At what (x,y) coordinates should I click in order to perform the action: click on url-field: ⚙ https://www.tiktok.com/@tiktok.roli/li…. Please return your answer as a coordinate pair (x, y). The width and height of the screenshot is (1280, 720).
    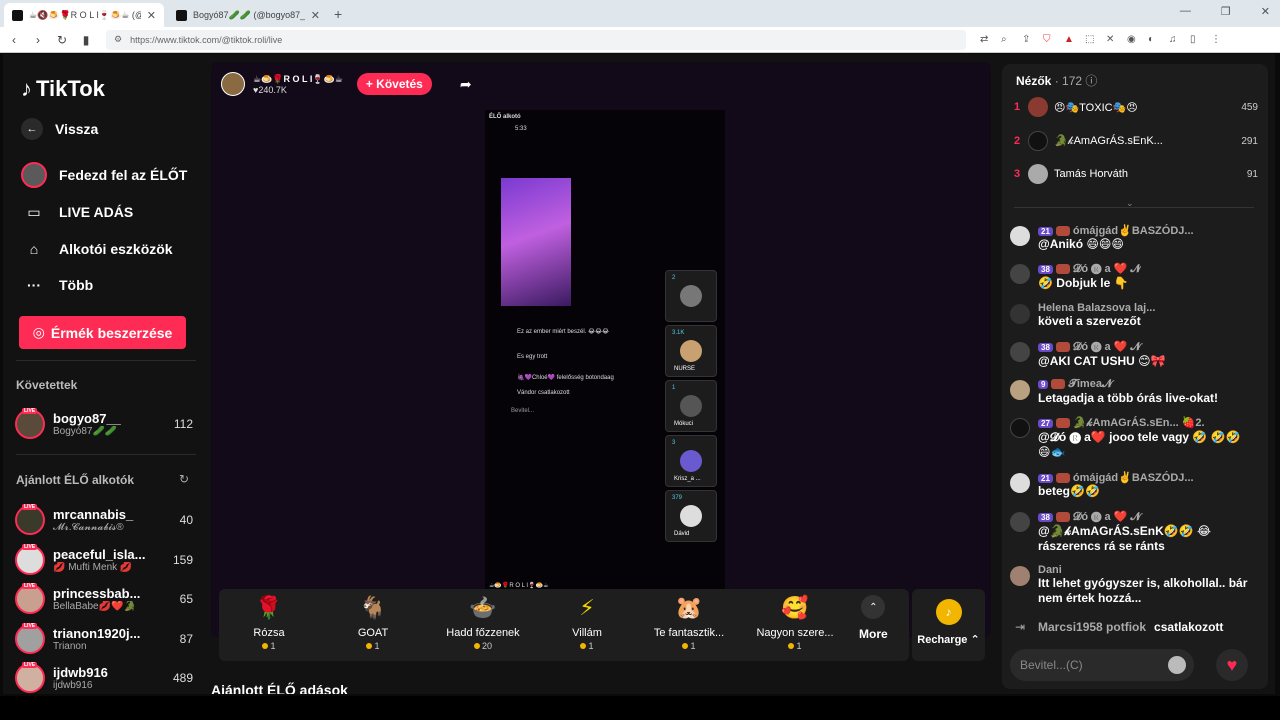
    Looking at the image, I should click on (536, 39).